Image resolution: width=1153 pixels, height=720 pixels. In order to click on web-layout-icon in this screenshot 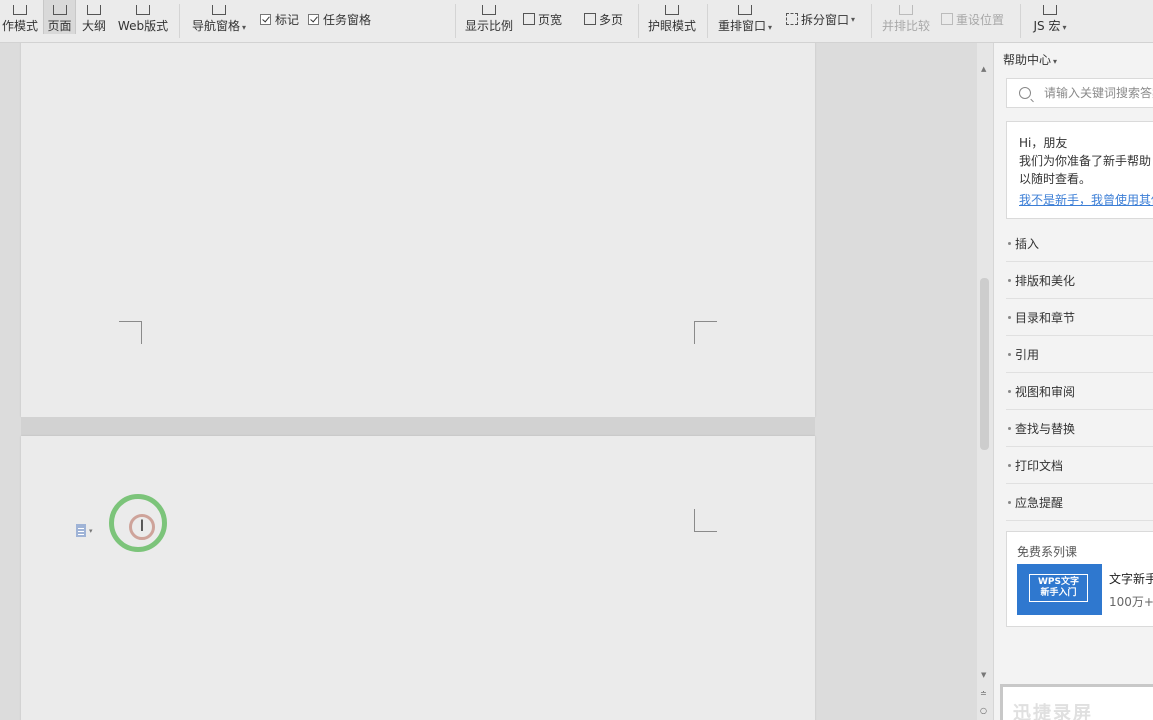, I will do `click(143, 10)`.